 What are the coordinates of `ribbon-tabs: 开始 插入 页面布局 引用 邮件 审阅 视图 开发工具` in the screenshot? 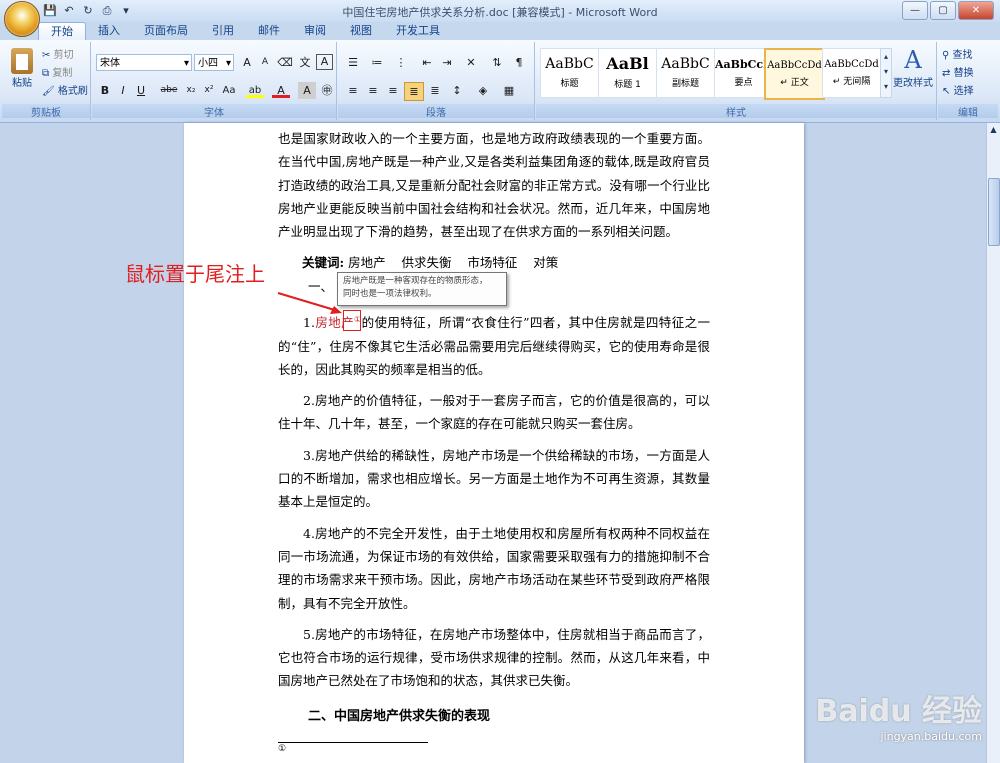 It's located at (245, 31).